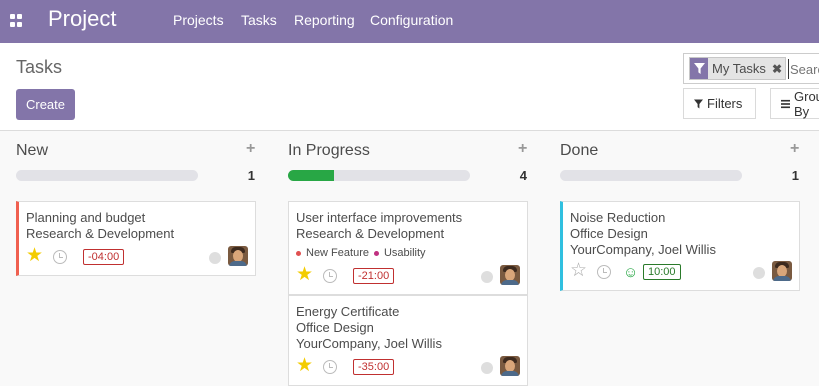 This screenshot has width=819, height=386. What do you see at coordinates (337, 253) in the screenshot?
I see `tag-label: New Feature` at bounding box center [337, 253].